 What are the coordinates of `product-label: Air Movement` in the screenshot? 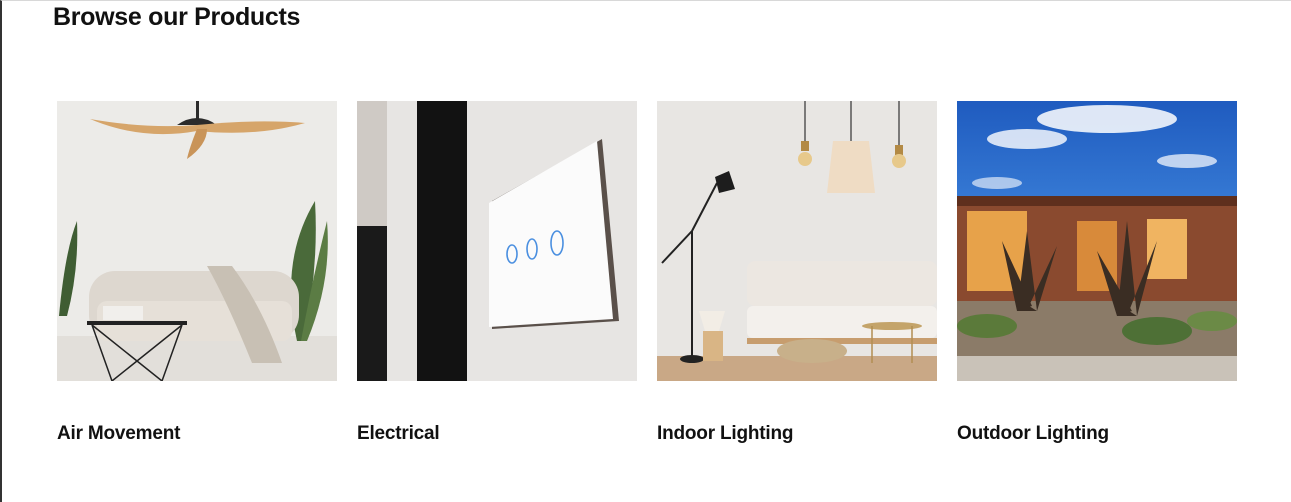 It's located at (197, 434).